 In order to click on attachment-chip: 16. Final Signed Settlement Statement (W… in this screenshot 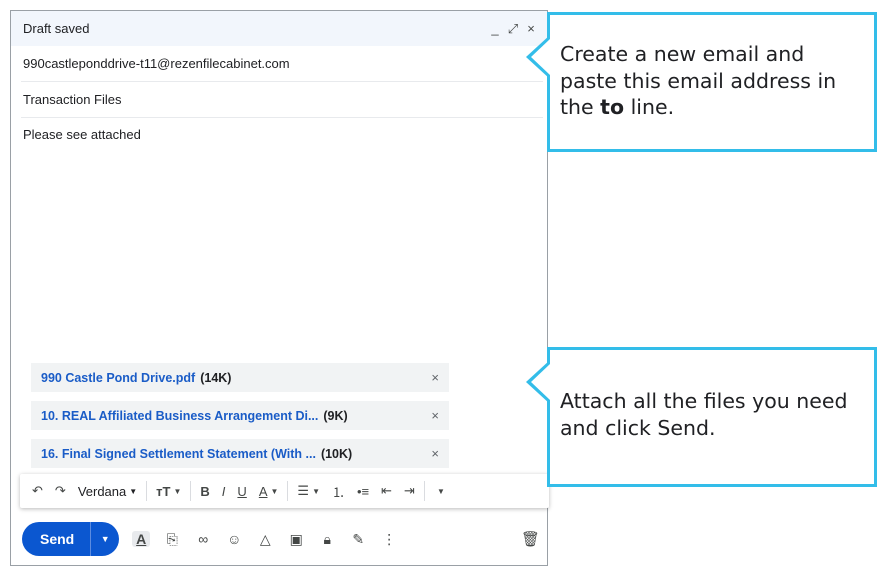, I will do `click(240, 453)`.